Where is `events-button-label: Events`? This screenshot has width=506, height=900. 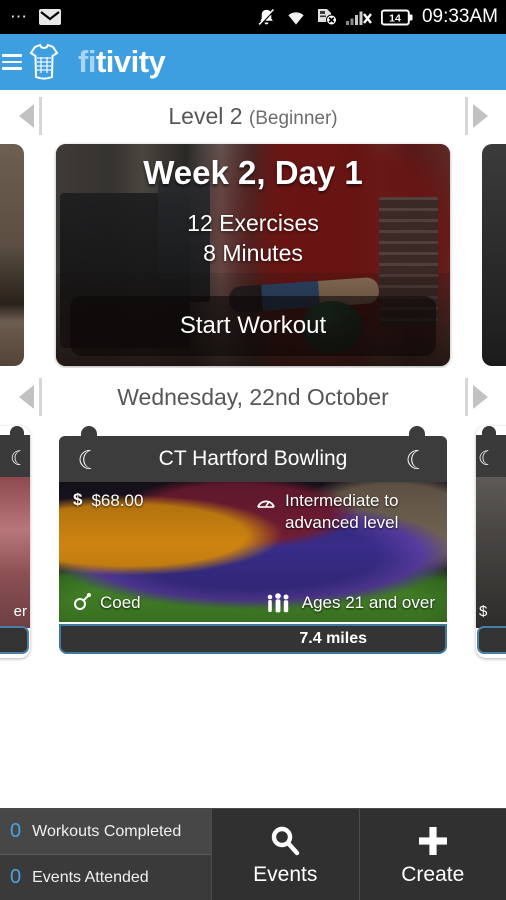 events-button-label: Events is located at coordinates (285, 874).